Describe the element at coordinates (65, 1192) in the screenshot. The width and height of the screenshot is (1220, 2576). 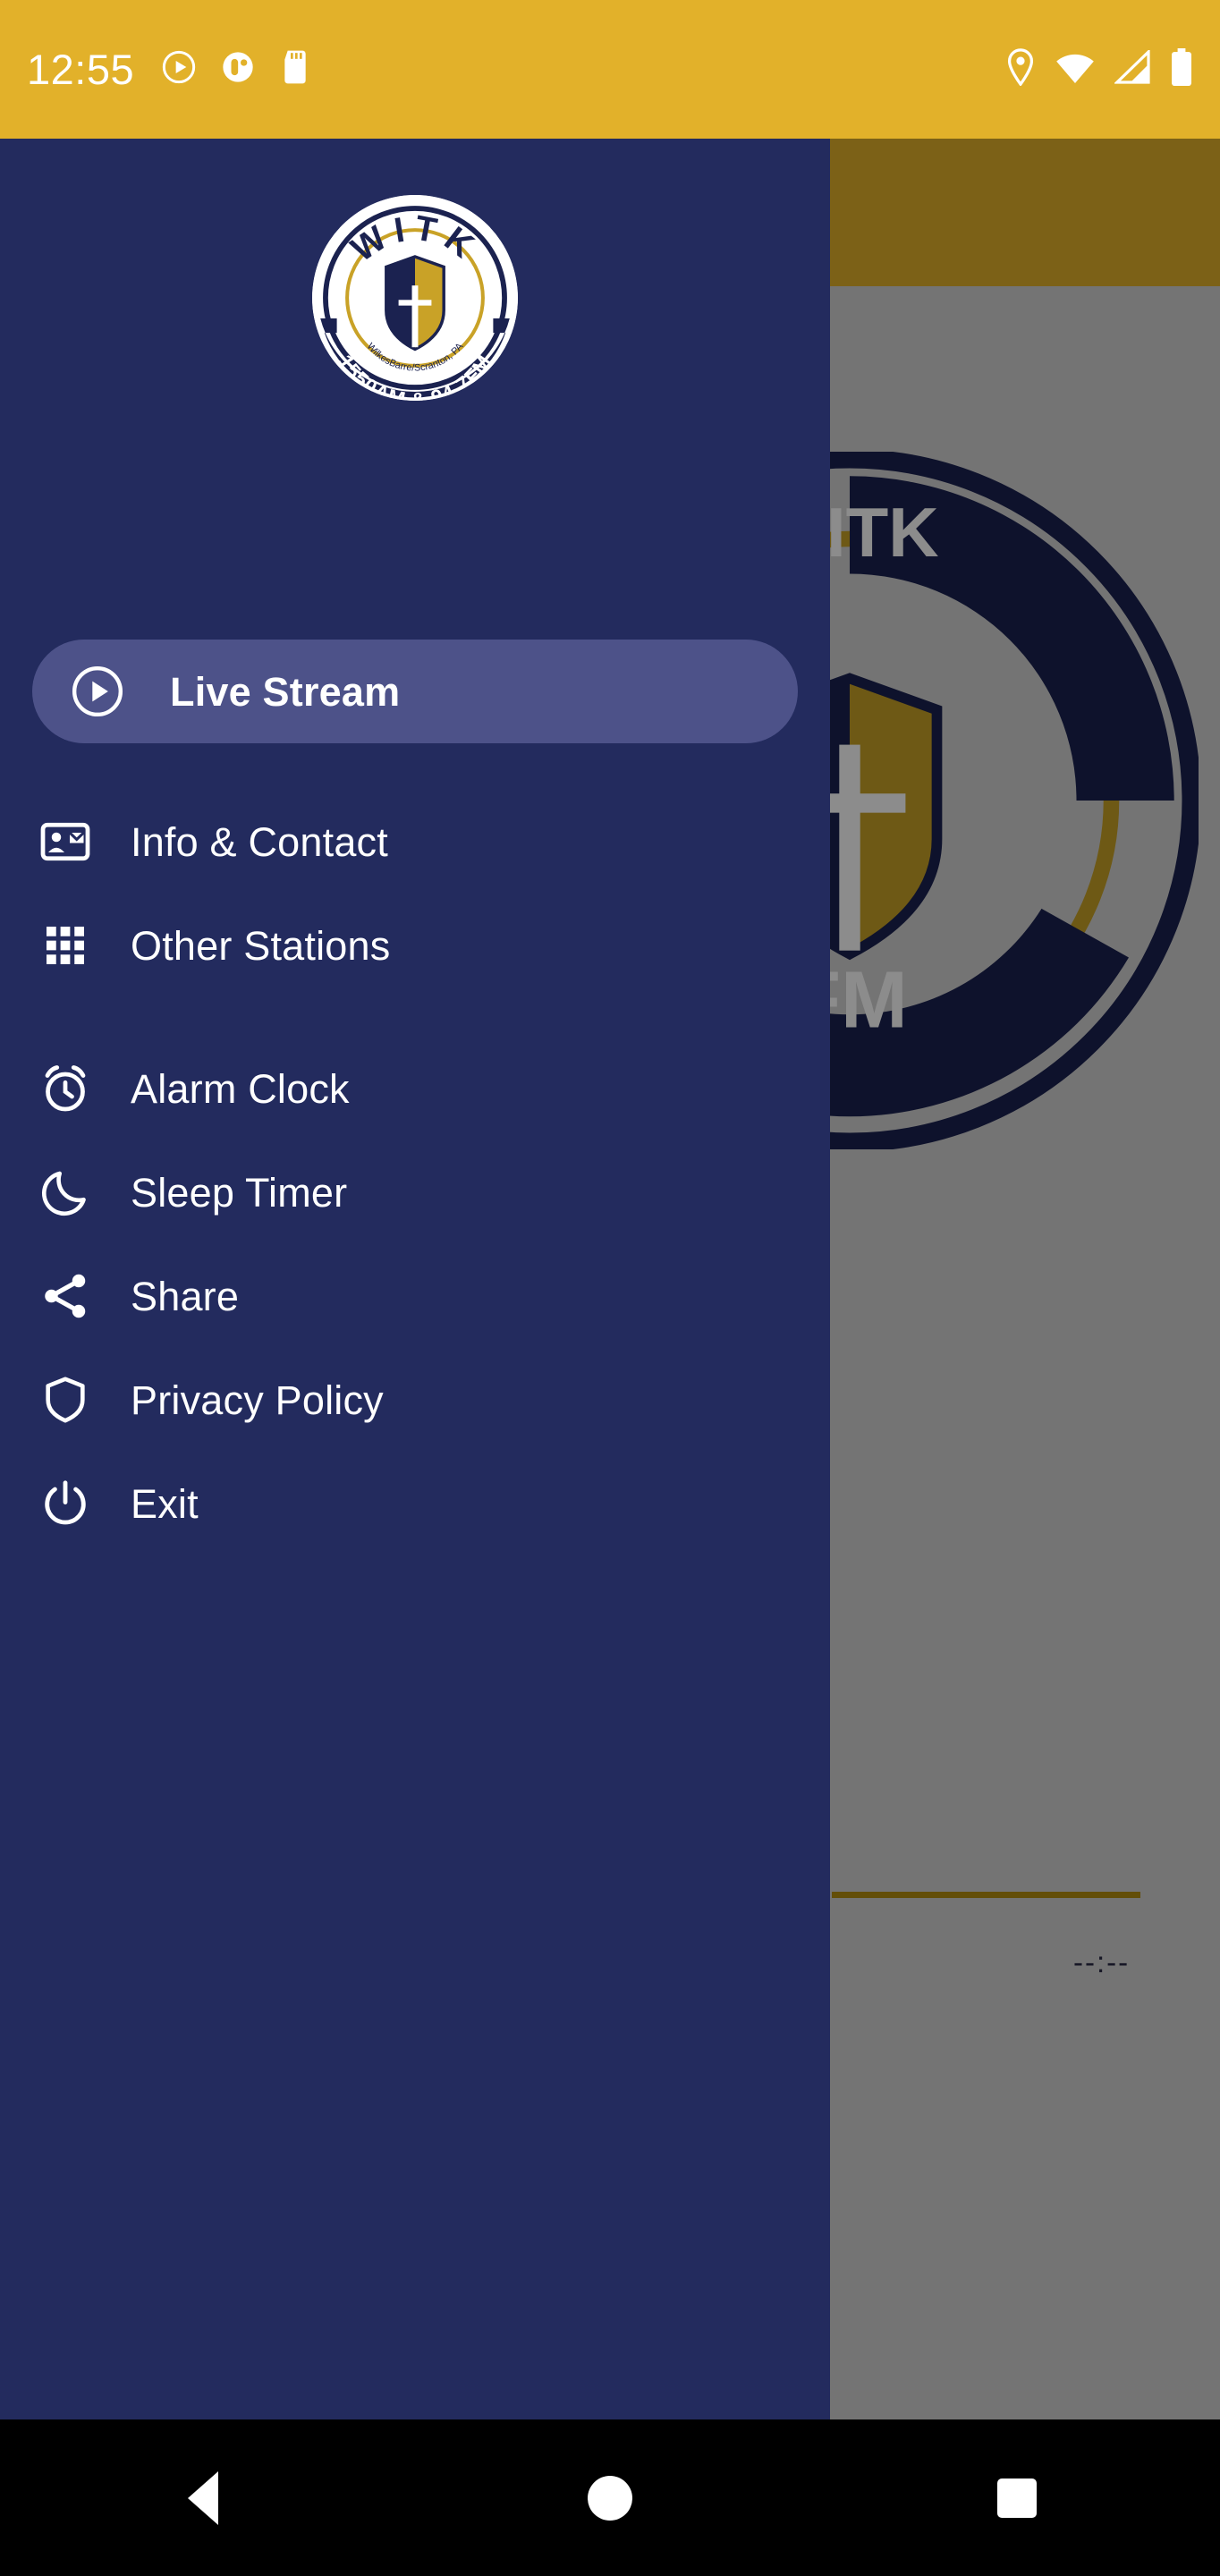
I see `moon-icon` at that location.